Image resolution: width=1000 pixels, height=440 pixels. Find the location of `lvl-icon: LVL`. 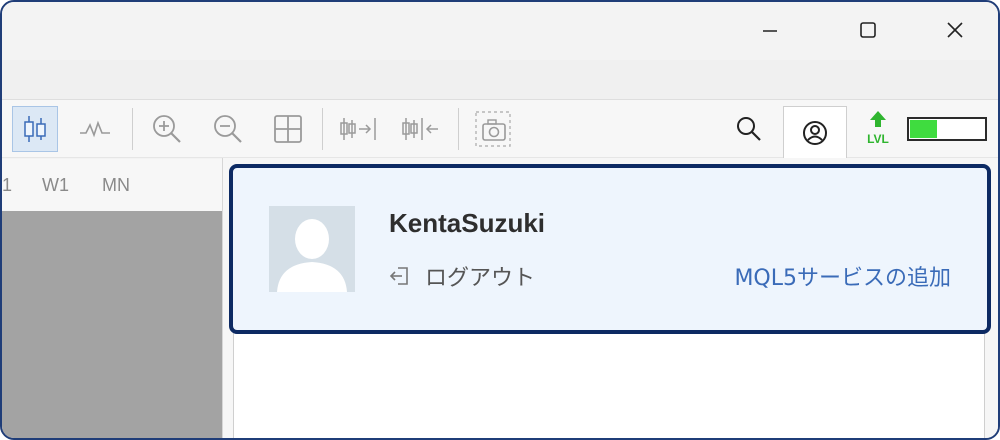

lvl-icon: LVL is located at coordinates (878, 128).